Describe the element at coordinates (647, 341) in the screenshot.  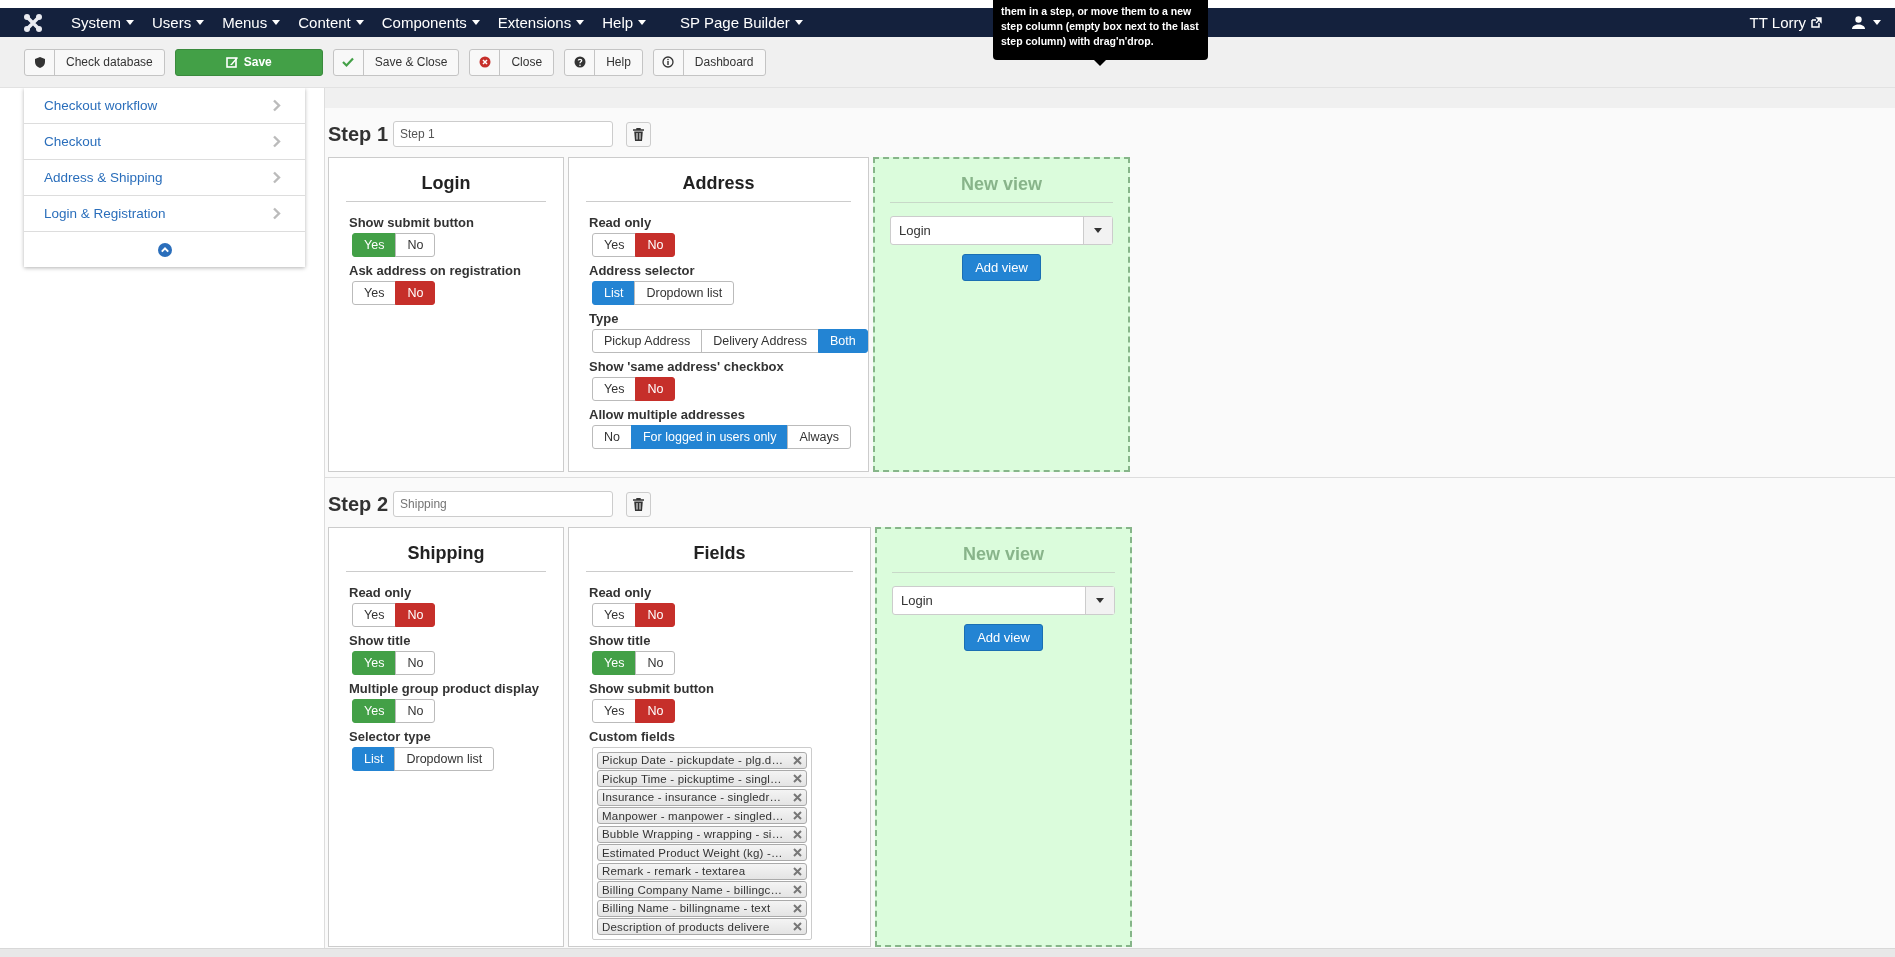
I see `toggle-option: Pickup Address` at that location.